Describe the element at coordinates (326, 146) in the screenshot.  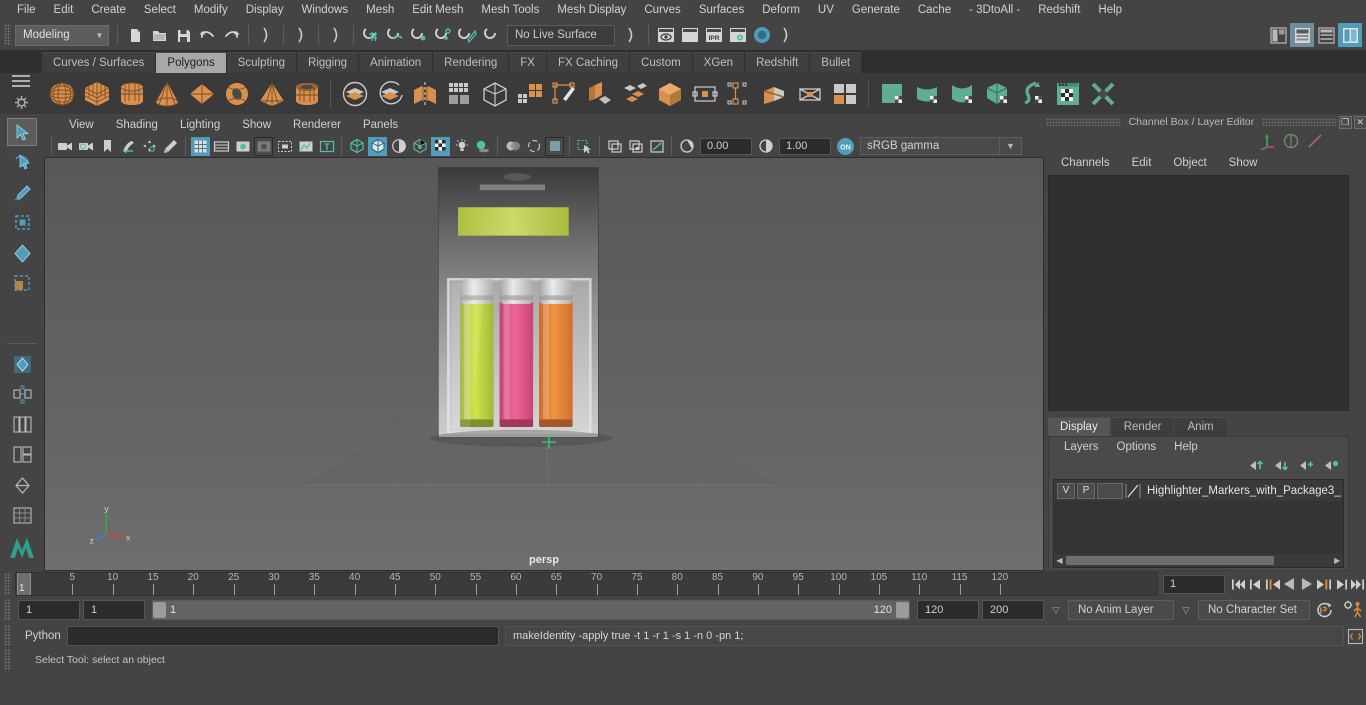
I see `text-hud-icon: T` at that location.